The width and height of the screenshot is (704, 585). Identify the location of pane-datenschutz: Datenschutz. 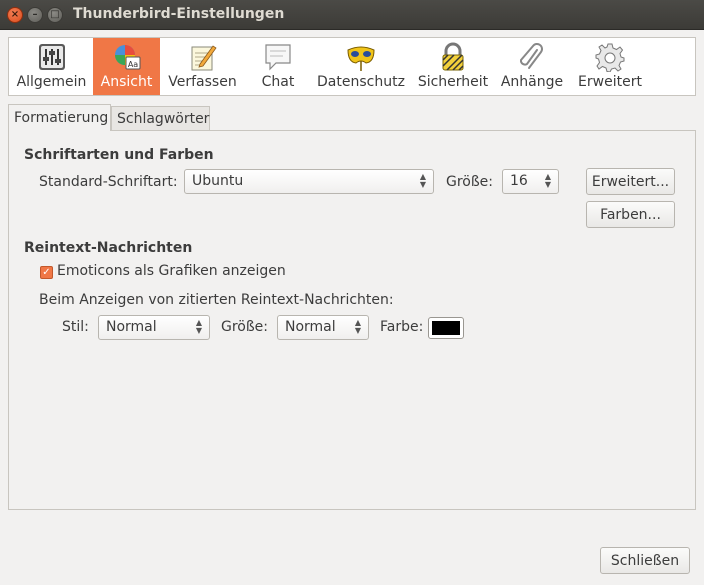
(361, 66).